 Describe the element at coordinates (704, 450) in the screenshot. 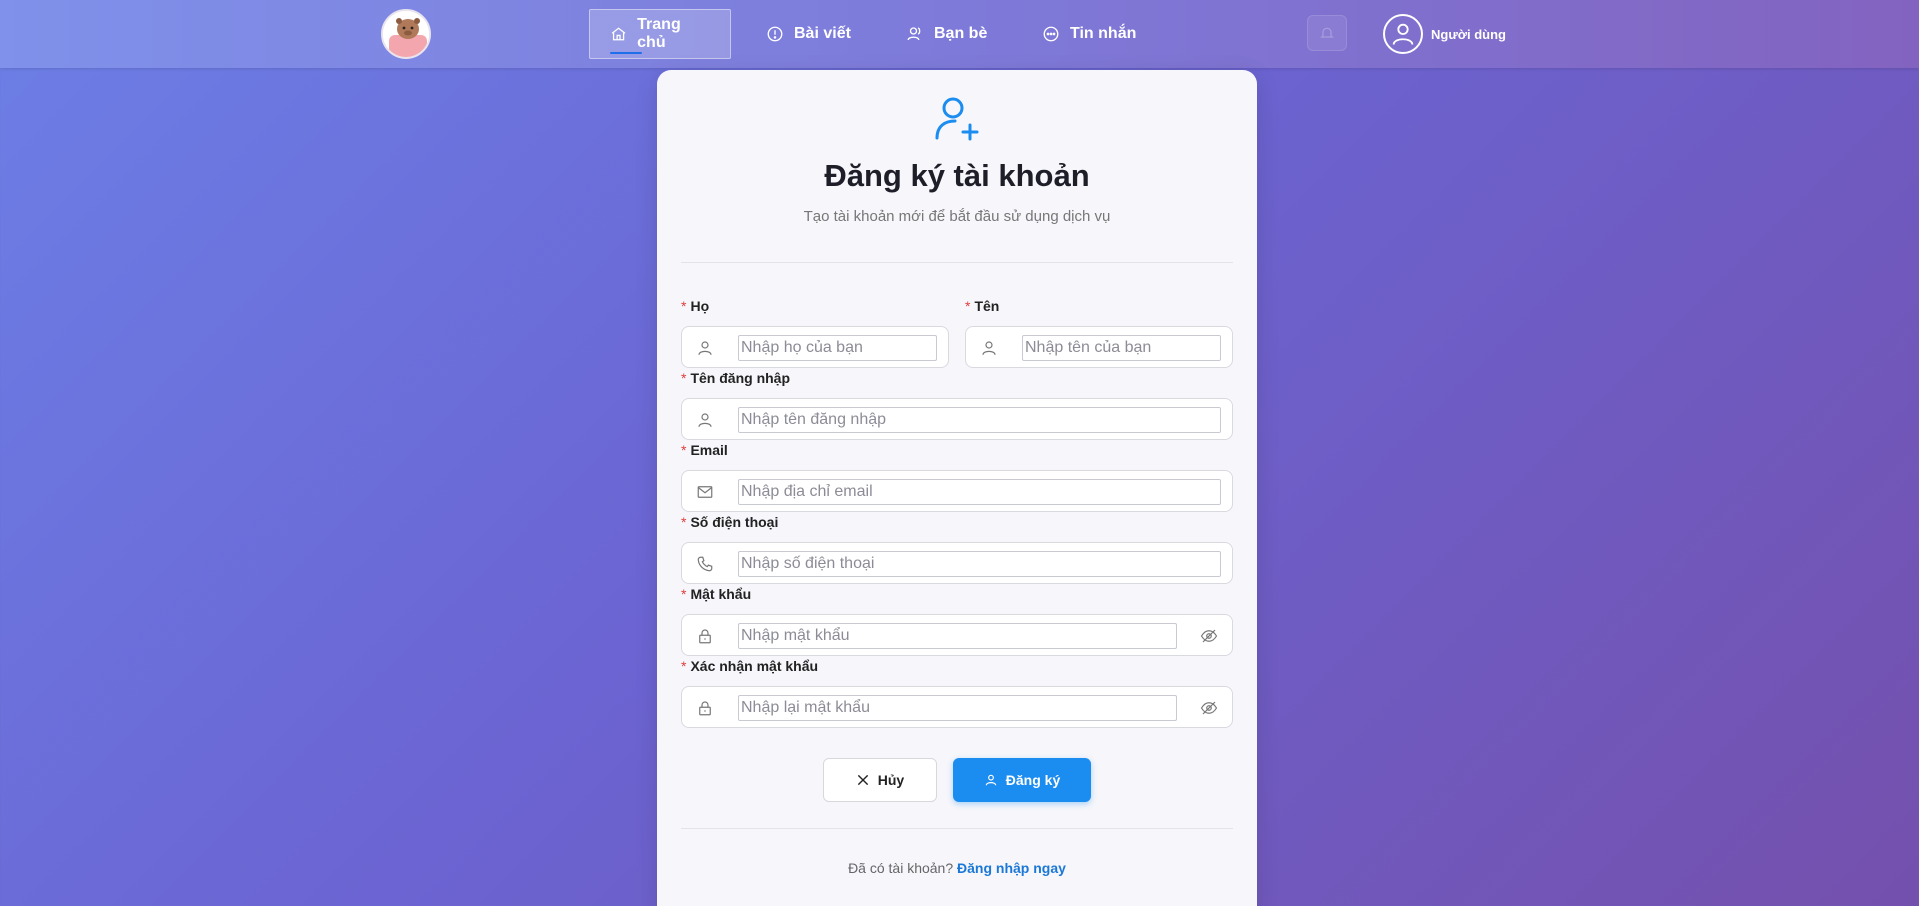

I see `email-label: * Email` at that location.